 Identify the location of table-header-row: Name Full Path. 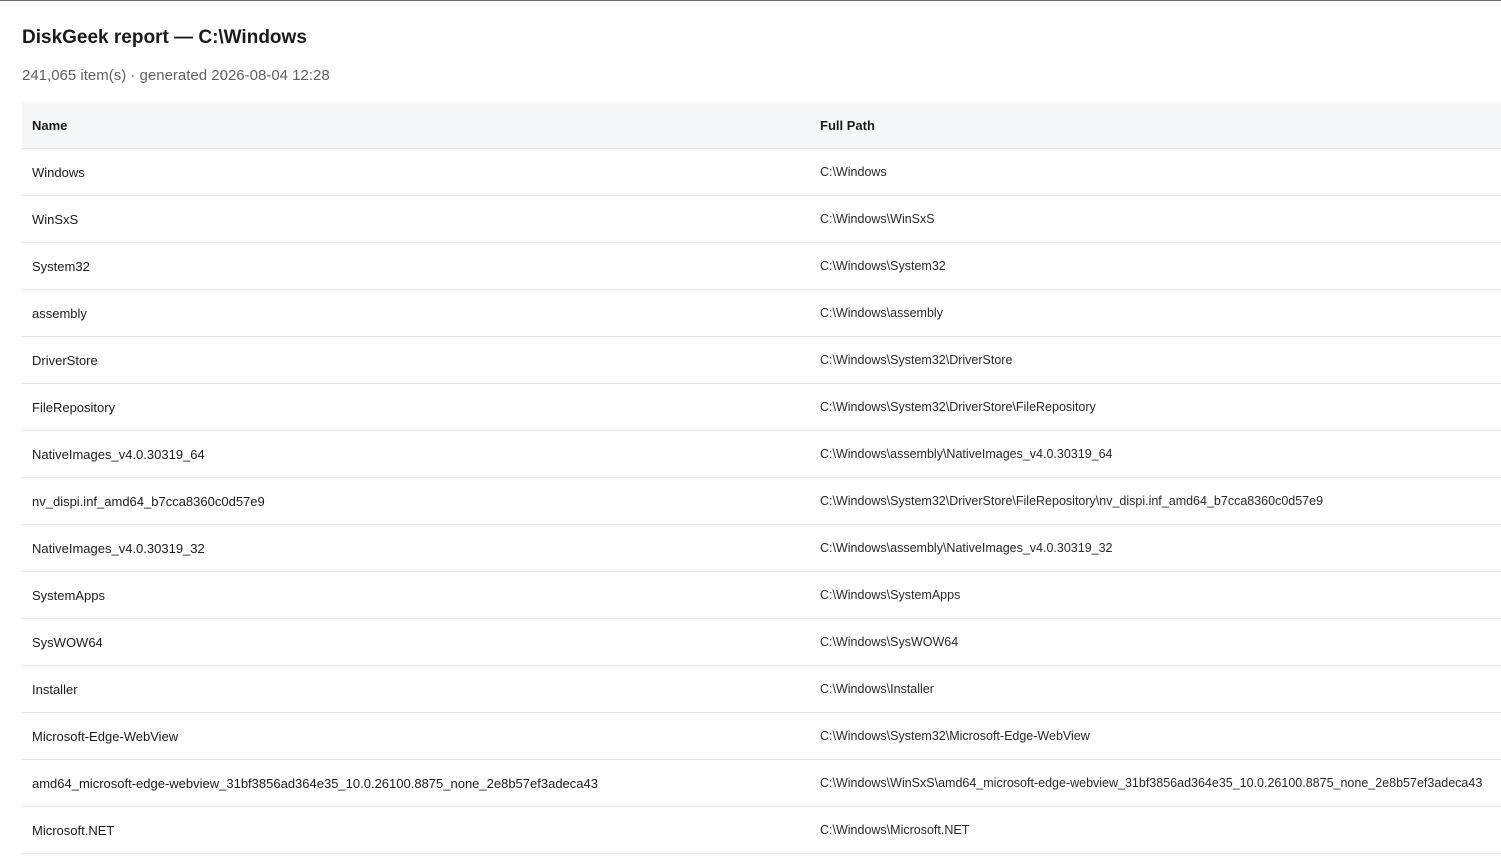
(761, 125).